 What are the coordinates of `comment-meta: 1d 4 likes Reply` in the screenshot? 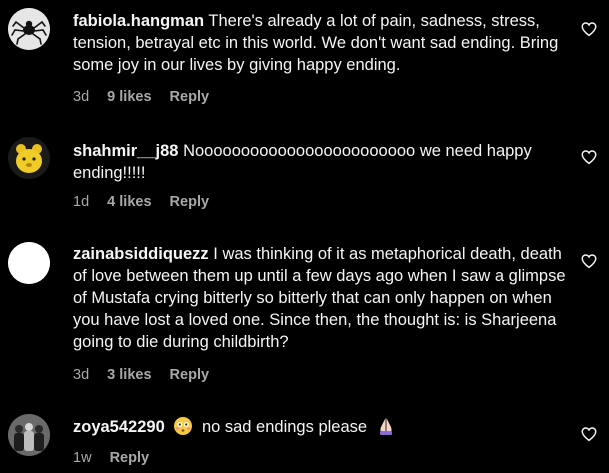 It's located at (148, 202).